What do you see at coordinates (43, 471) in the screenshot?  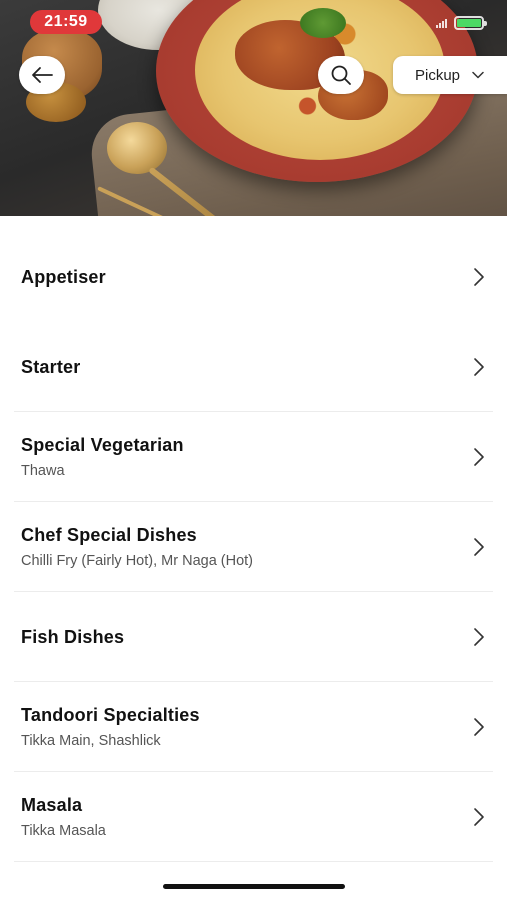 I see `category-subtitle: Thawa` at bounding box center [43, 471].